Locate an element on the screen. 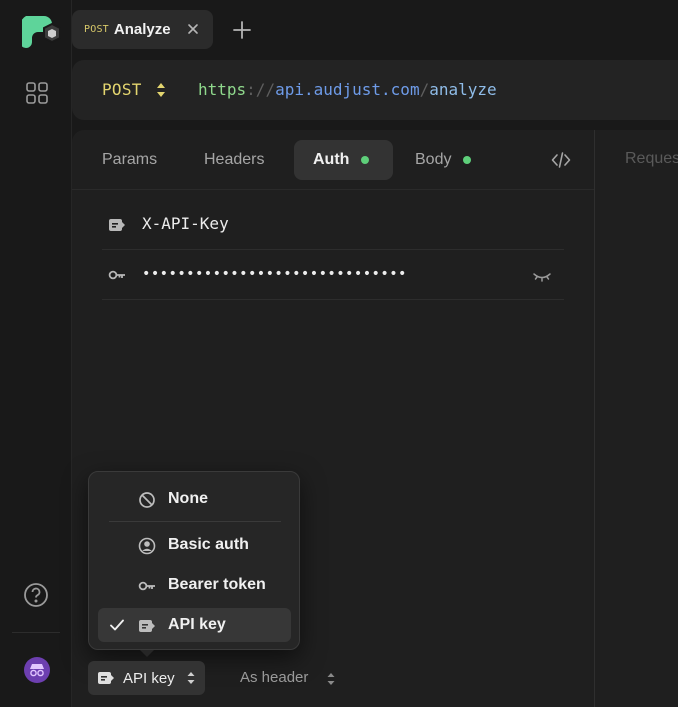  url-input: https://api.audjust.com/analyze is located at coordinates (347, 89).